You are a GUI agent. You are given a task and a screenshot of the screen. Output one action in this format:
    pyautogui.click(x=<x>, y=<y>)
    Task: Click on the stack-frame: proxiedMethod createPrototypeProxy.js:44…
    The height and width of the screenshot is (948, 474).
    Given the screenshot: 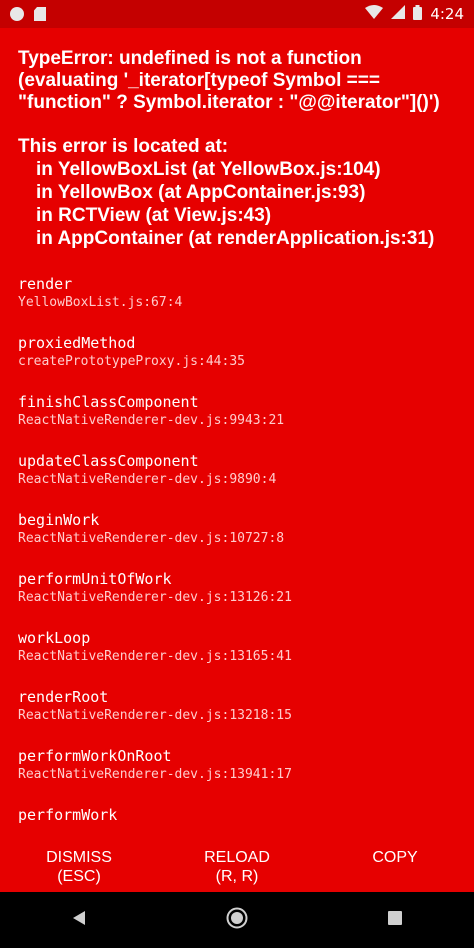 What is the action you would take?
    pyautogui.click(x=238, y=362)
    